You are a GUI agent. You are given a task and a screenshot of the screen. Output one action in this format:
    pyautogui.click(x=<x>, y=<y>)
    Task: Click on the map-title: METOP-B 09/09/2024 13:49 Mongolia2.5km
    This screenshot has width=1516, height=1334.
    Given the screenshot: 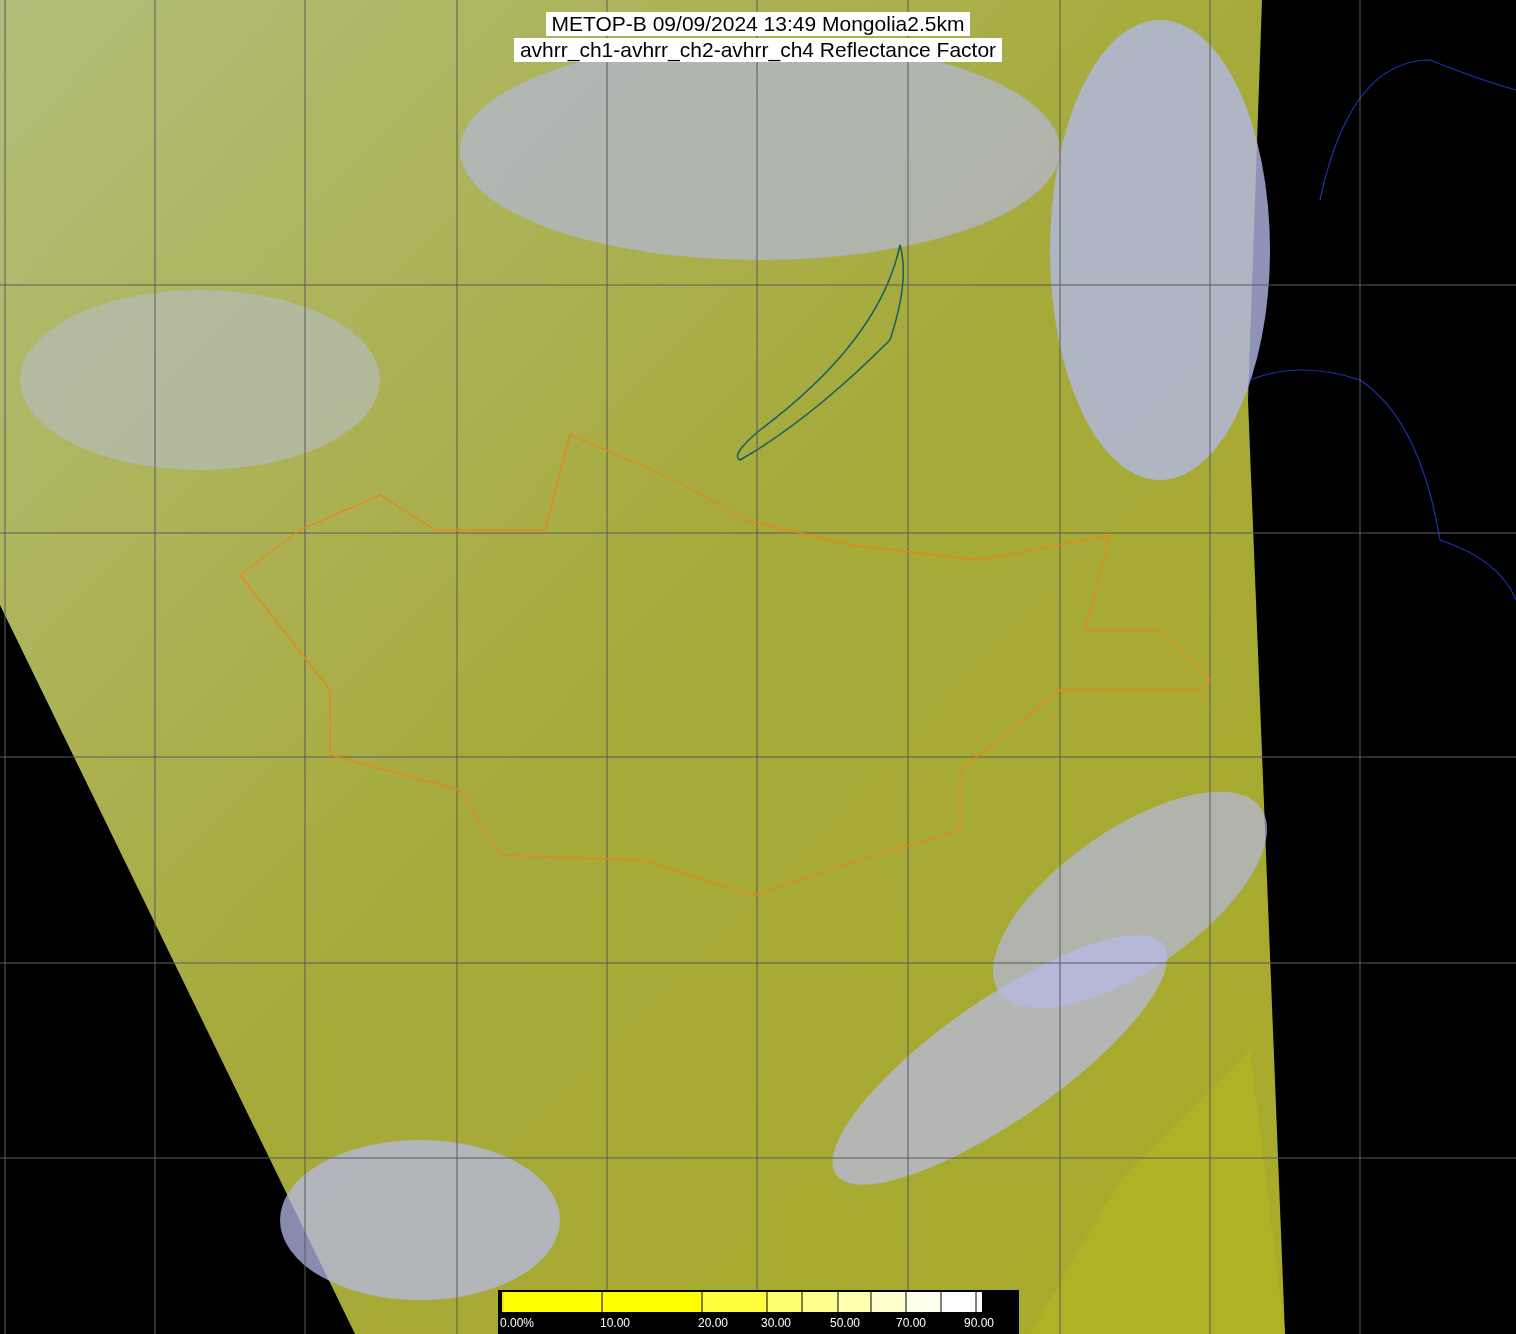 What is the action you would take?
    pyautogui.click(x=758, y=24)
    